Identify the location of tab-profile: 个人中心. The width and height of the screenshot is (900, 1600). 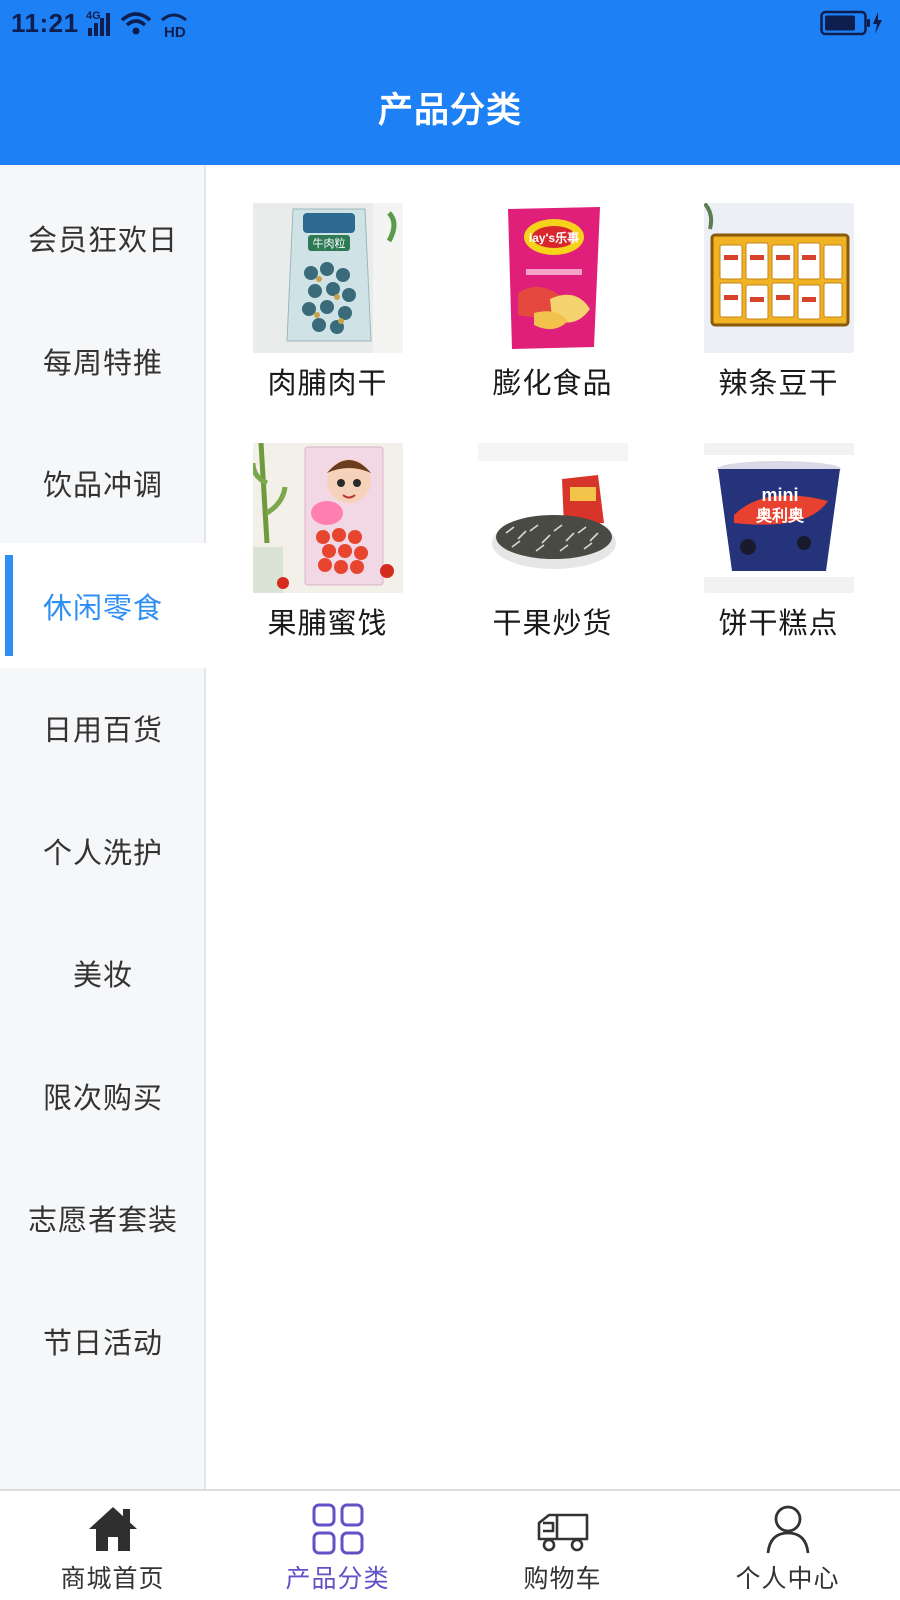
(787, 1545).